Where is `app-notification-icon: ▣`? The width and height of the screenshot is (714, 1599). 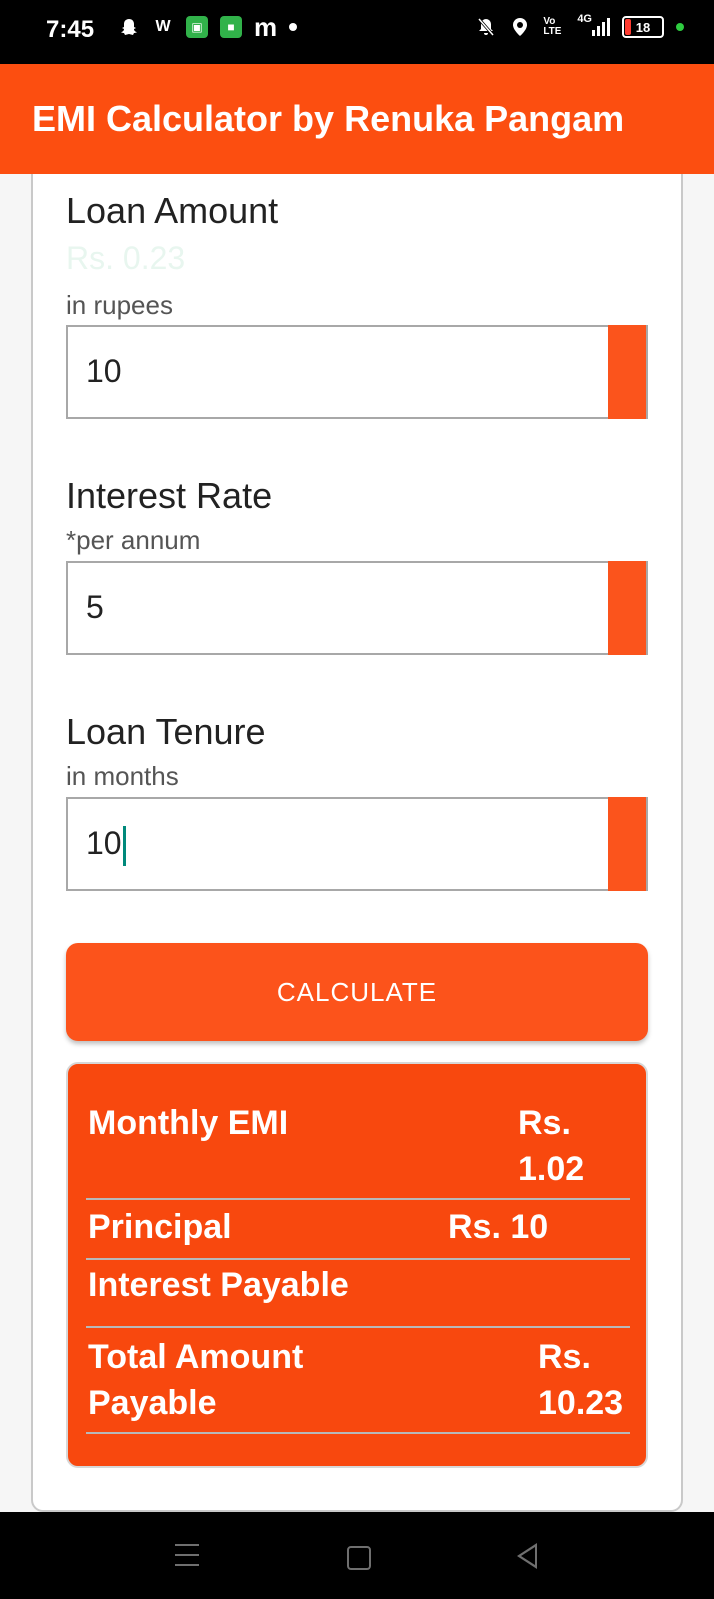 app-notification-icon: ▣ is located at coordinates (197, 27).